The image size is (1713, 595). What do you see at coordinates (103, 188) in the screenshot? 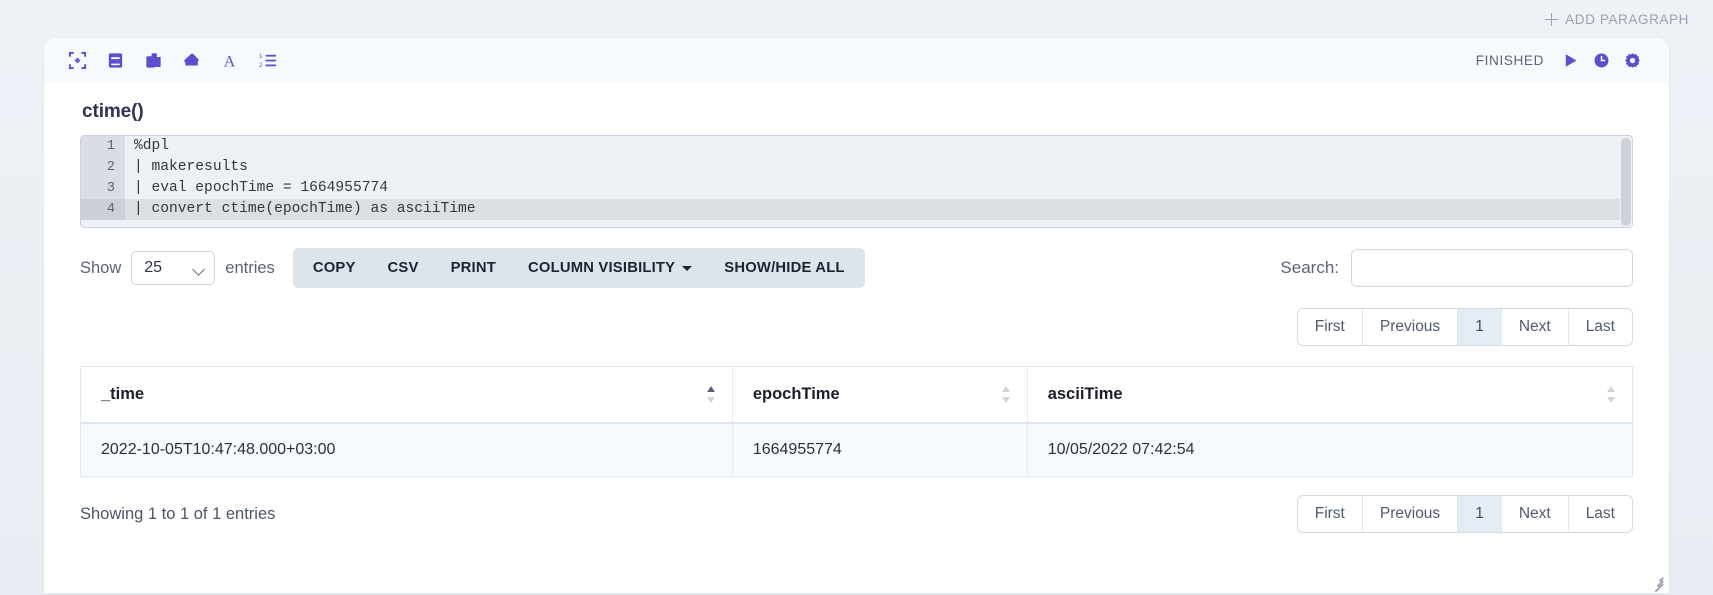
I see `code-line-number: 3` at bounding box center [103, 188].